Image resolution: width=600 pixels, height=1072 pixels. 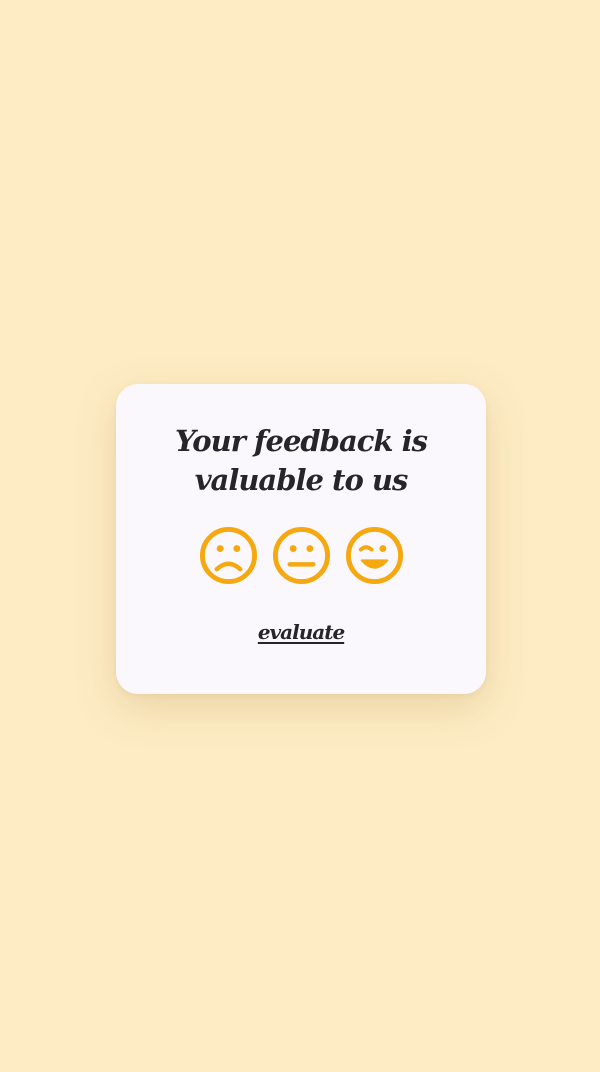 I want to click on evaluate-container: evaluate, so click(x=301, y=632).